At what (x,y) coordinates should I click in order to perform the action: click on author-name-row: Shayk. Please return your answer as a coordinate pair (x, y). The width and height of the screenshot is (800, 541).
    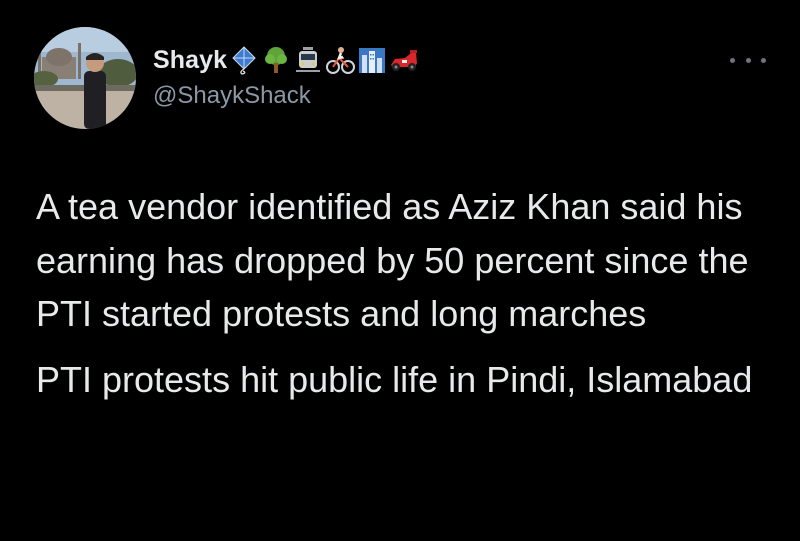
    Looking at the image, I should click on (287, 60).